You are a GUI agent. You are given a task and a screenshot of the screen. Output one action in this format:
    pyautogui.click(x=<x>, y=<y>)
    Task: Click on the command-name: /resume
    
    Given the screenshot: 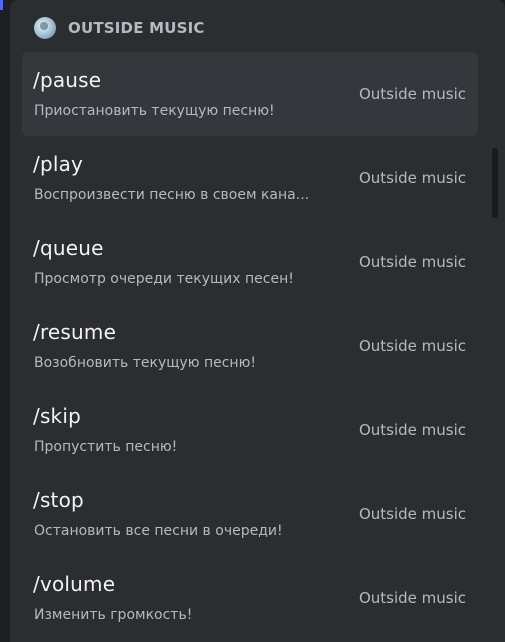 What is the action you would take?
    pyautogui.click(x=75, y=332)
    